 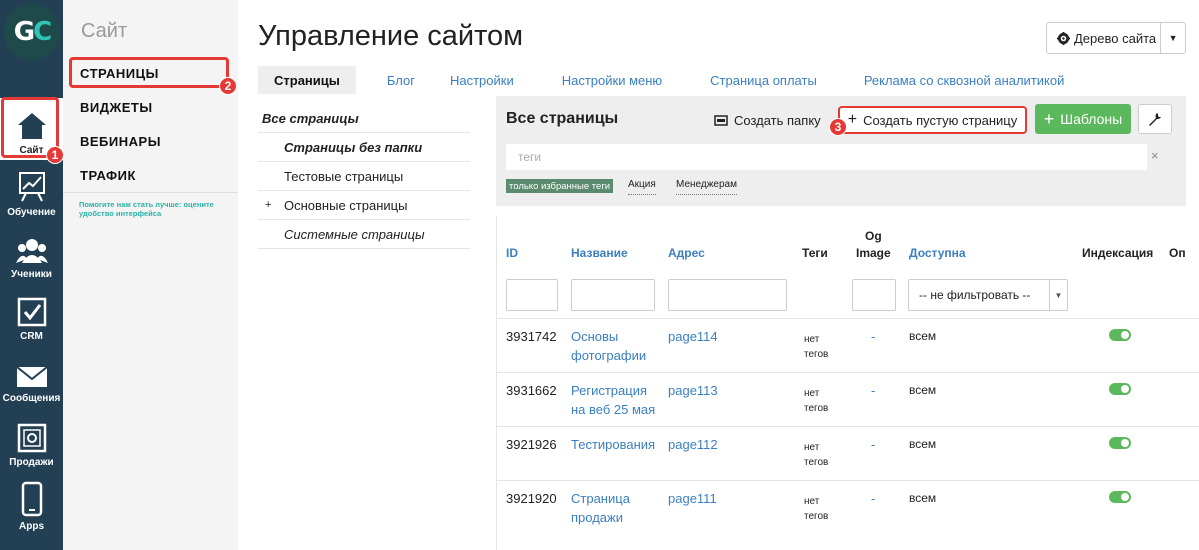 I want to click on site-tree-button: Дерево сайта ▼, so click(x=1116, y=38).